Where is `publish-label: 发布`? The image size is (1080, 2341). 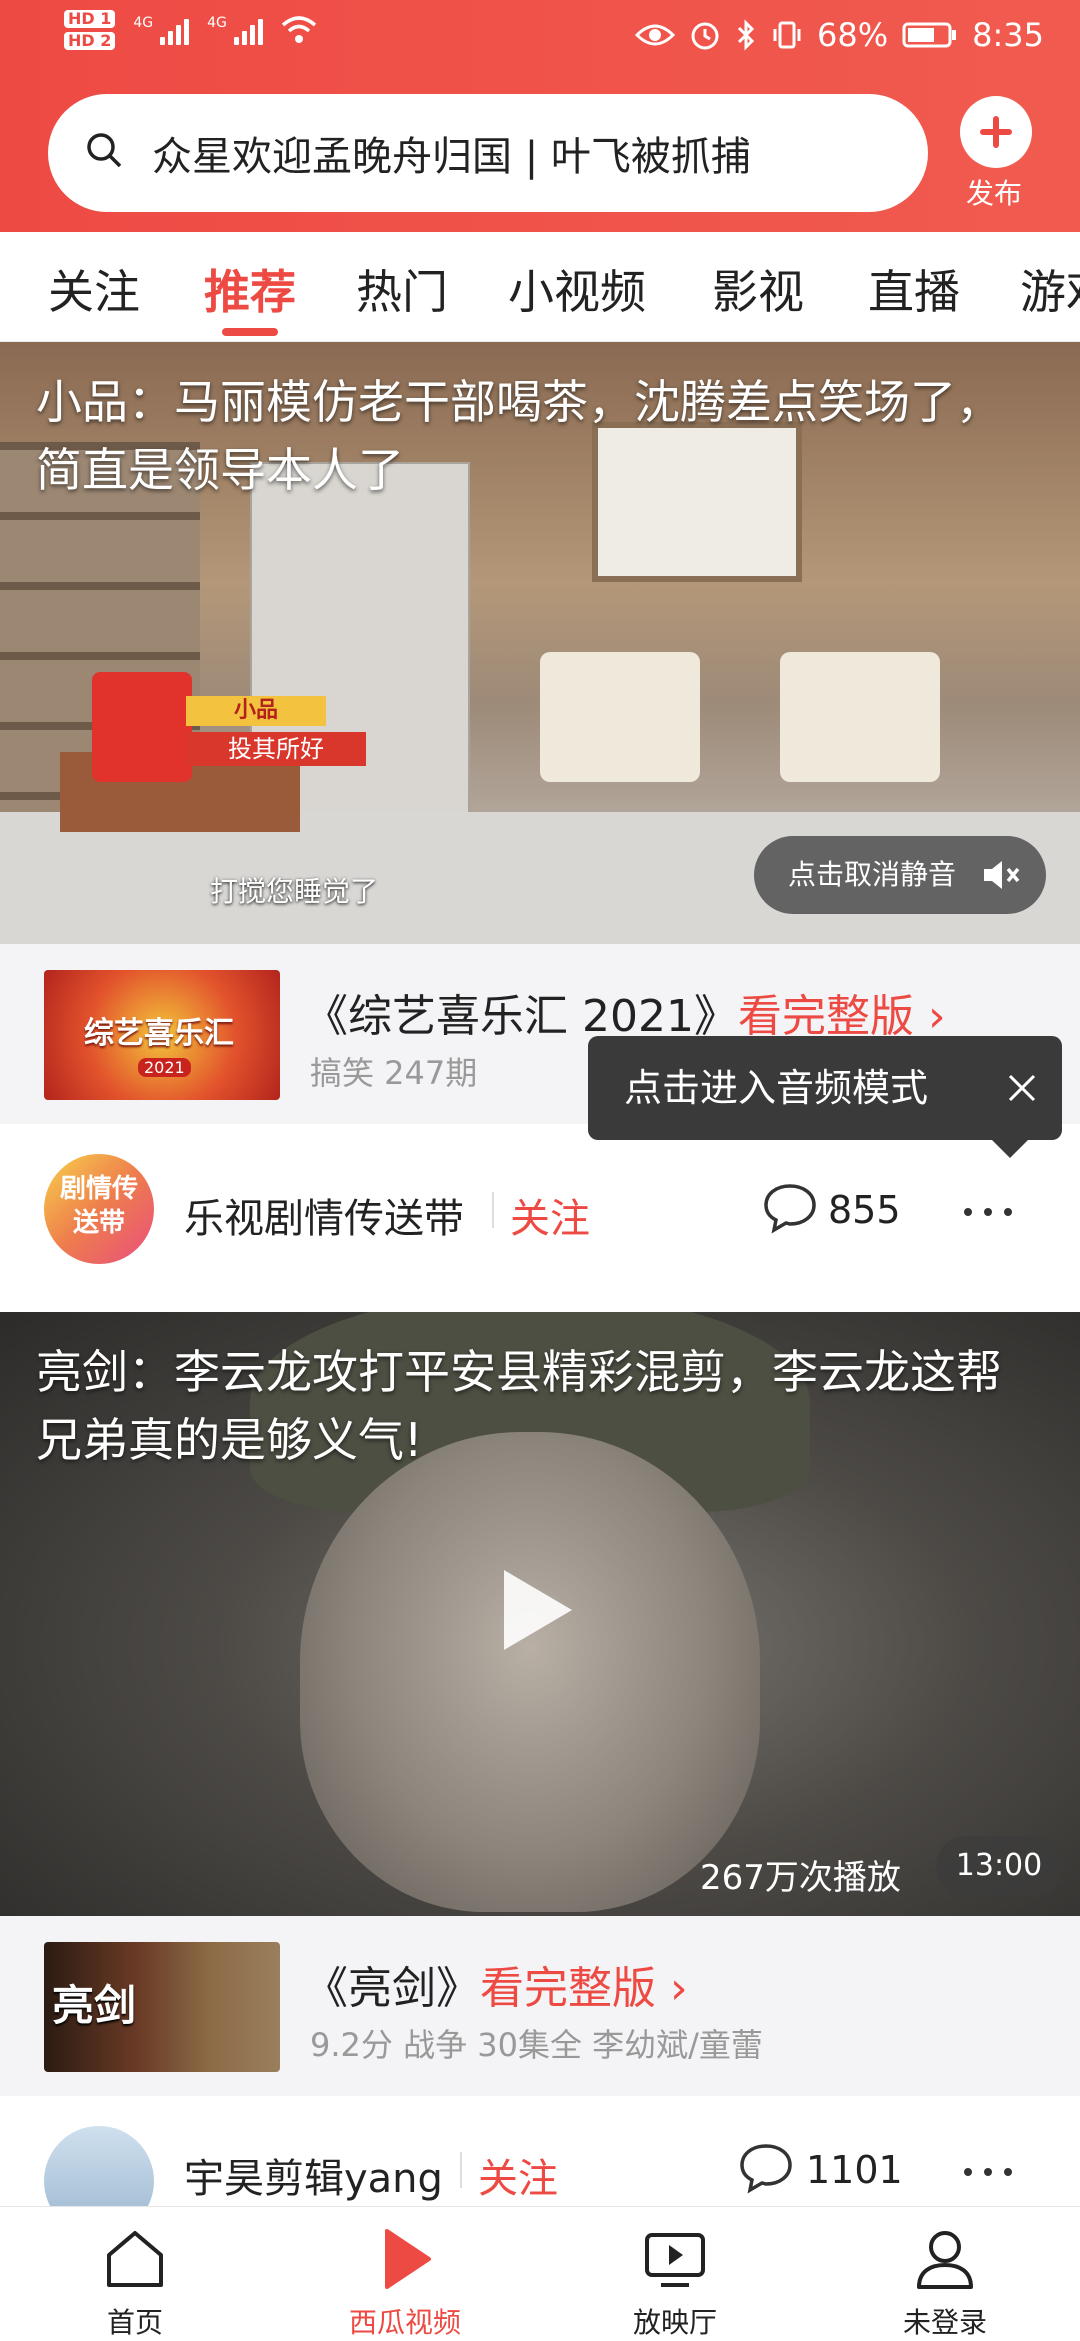
publish-label: 发布 is located at coordinates (994, 192).